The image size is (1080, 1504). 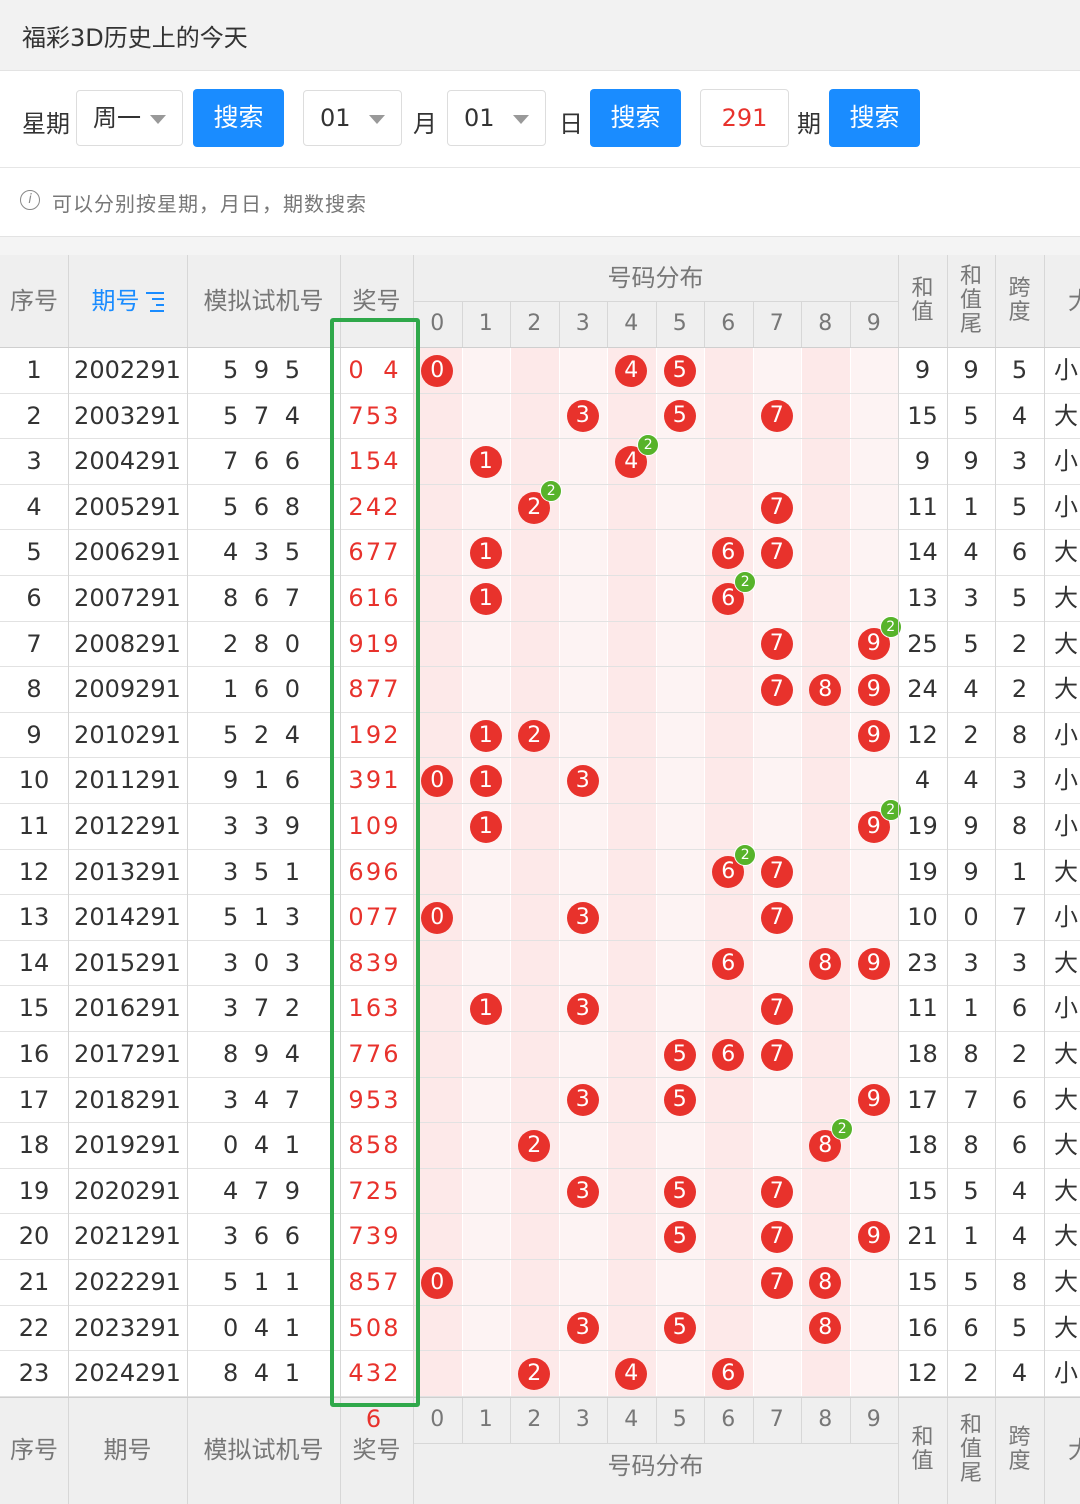 I want to click on weekday-label: 星期, so click(x=46, y=124).